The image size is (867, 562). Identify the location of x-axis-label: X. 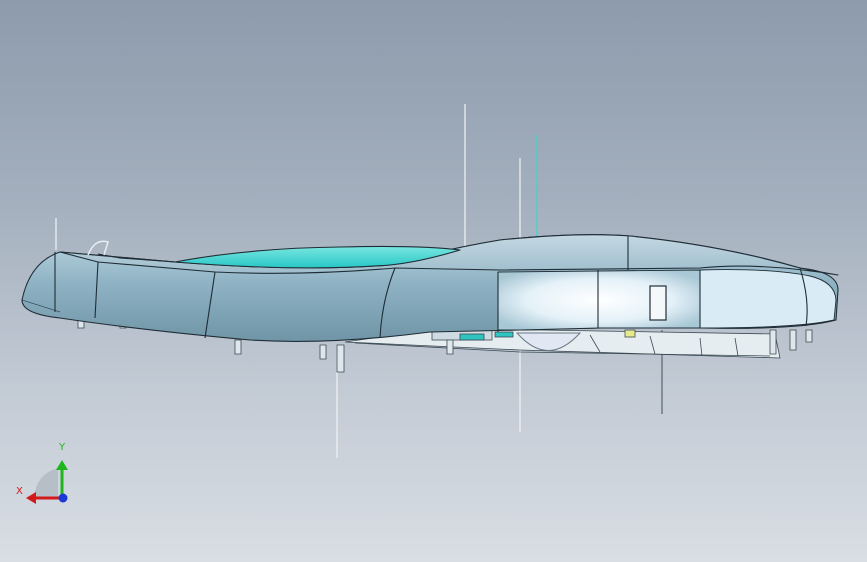
(19, 491).